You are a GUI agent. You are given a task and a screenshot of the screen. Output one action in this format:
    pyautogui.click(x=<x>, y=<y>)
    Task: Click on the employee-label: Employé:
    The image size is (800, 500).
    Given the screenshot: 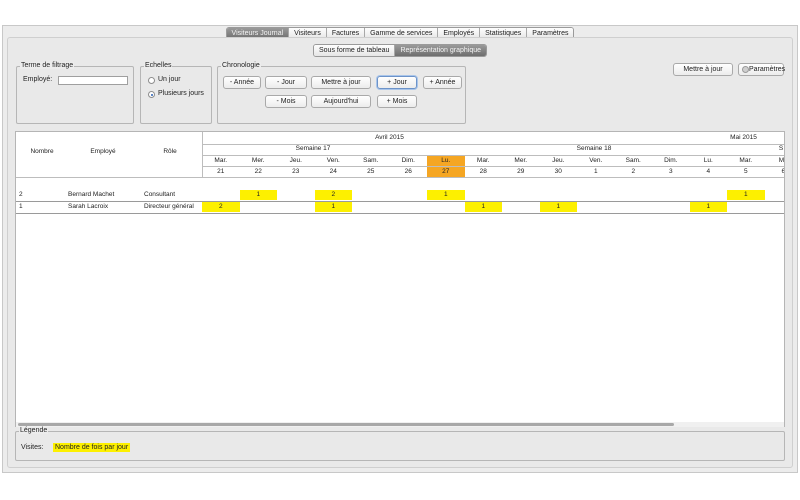 What is the action you would take?
    pyautogui.click(x=38, y=79)
    